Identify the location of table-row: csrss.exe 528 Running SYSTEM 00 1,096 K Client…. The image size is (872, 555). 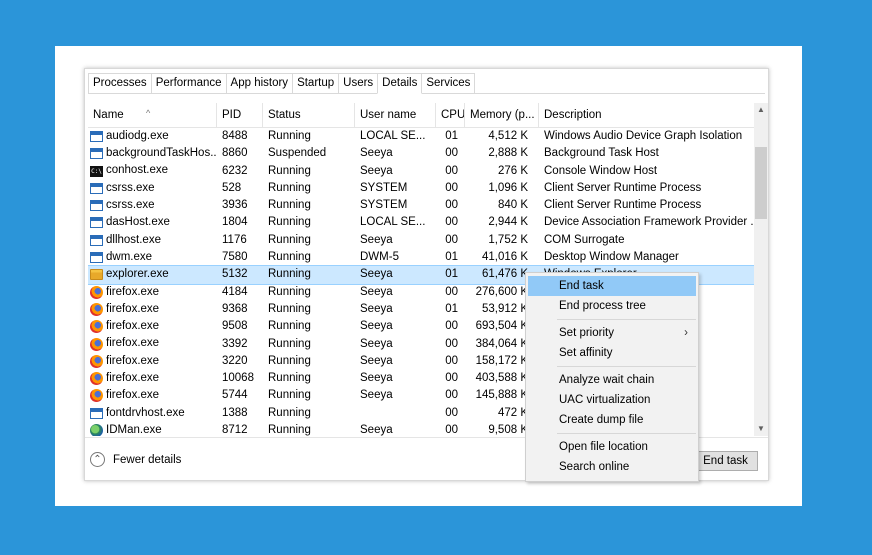
(421, 188).